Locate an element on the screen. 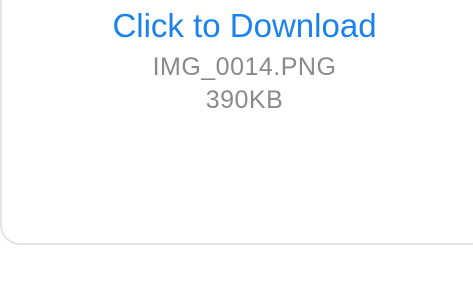 This screenshot has height=288, width=473. file-size: 390KB is located at coordinates (244, 100).